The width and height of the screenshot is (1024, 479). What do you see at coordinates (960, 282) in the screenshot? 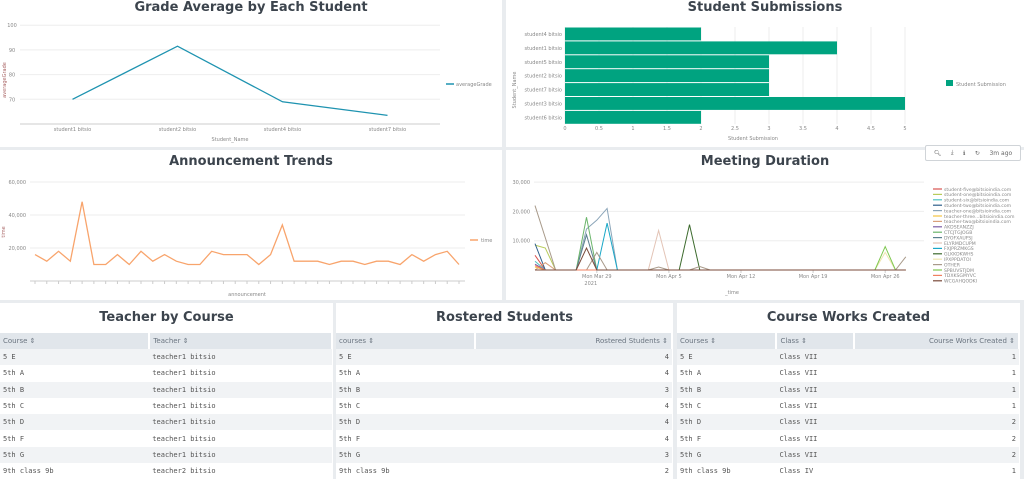
I see `legend-label: WCGAHQODKI` at bounding box center [960, 282].